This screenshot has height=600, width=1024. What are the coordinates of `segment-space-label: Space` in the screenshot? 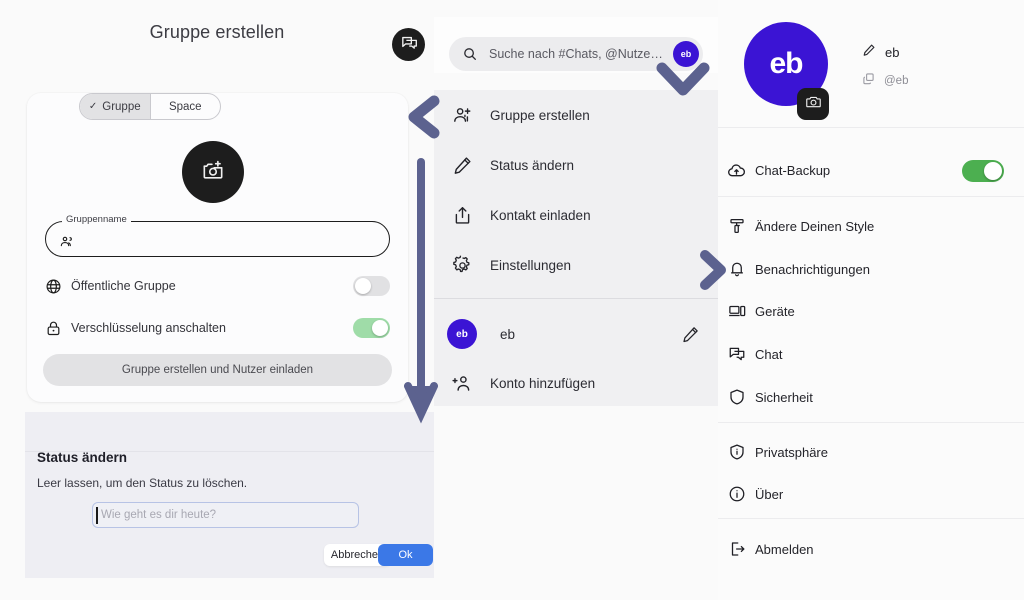 It's located at (185, 106).